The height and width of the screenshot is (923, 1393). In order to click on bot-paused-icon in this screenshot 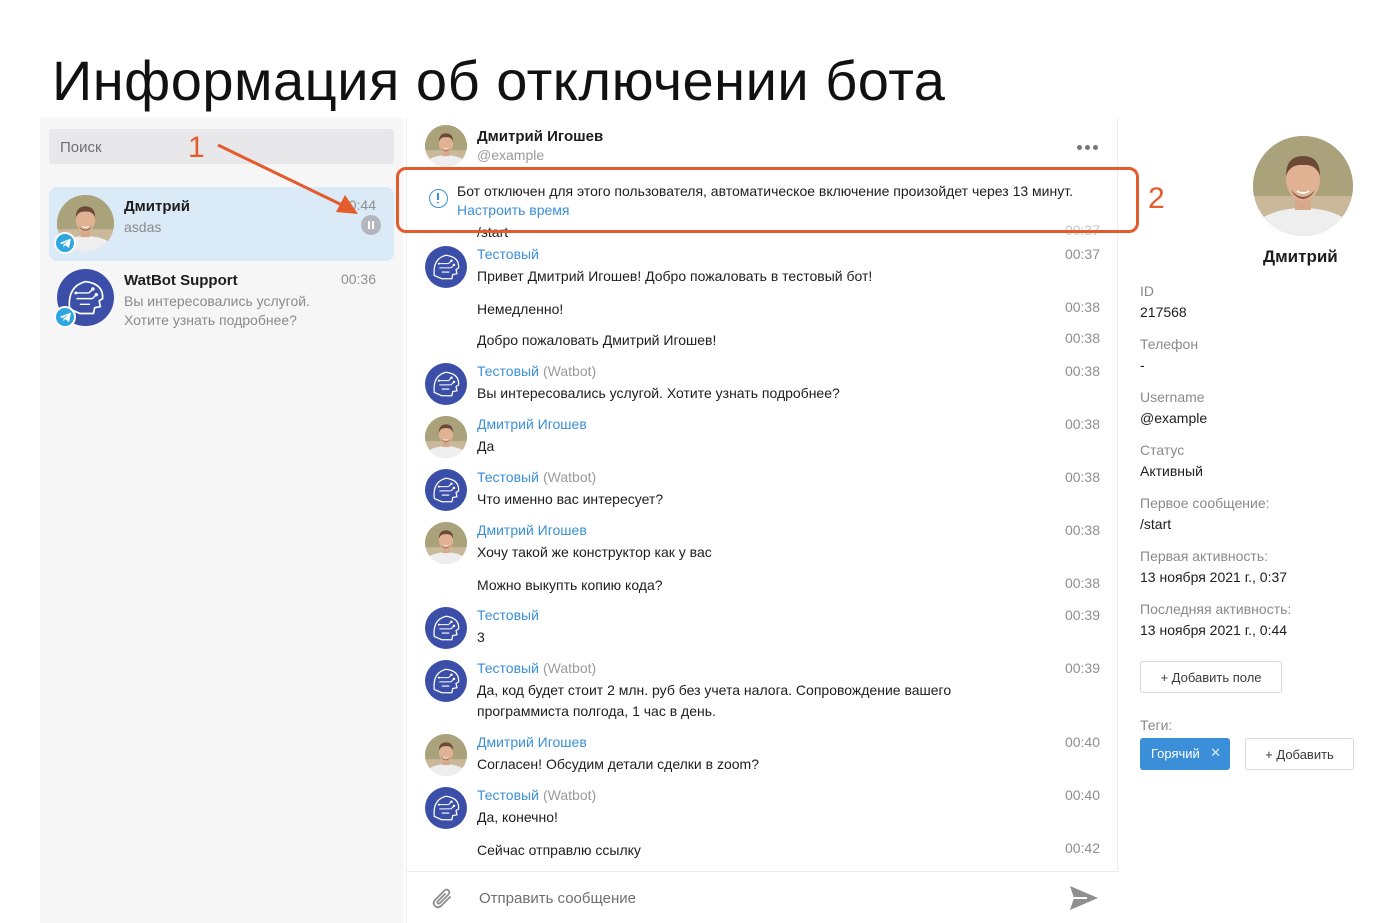, I will do `click(371, 225)`.